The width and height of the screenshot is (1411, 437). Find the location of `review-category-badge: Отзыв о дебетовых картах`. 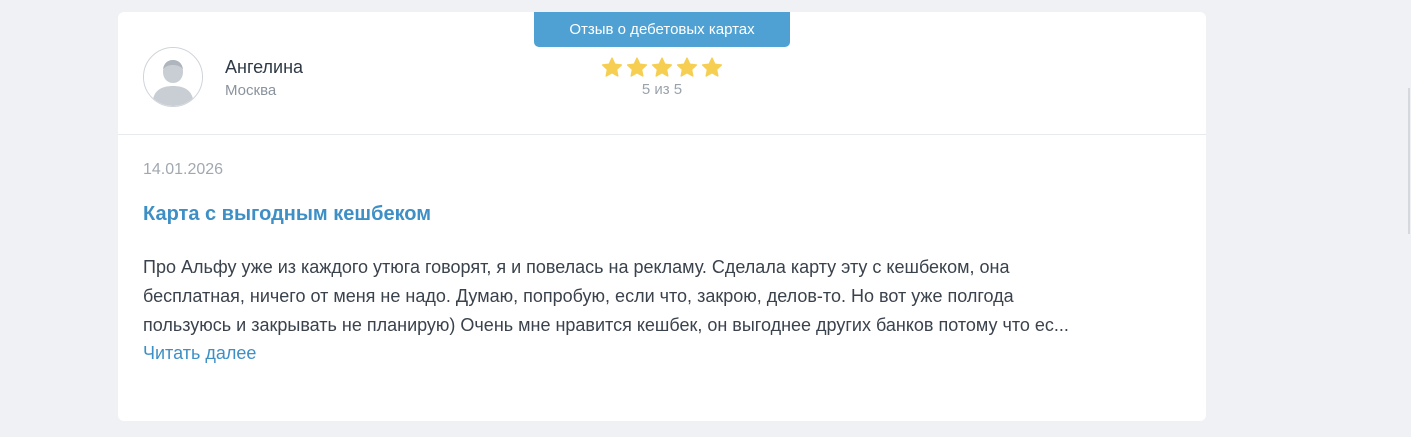

review-category-badge: Отзыв о дебетовых картах is located at coordinates (662, 29).